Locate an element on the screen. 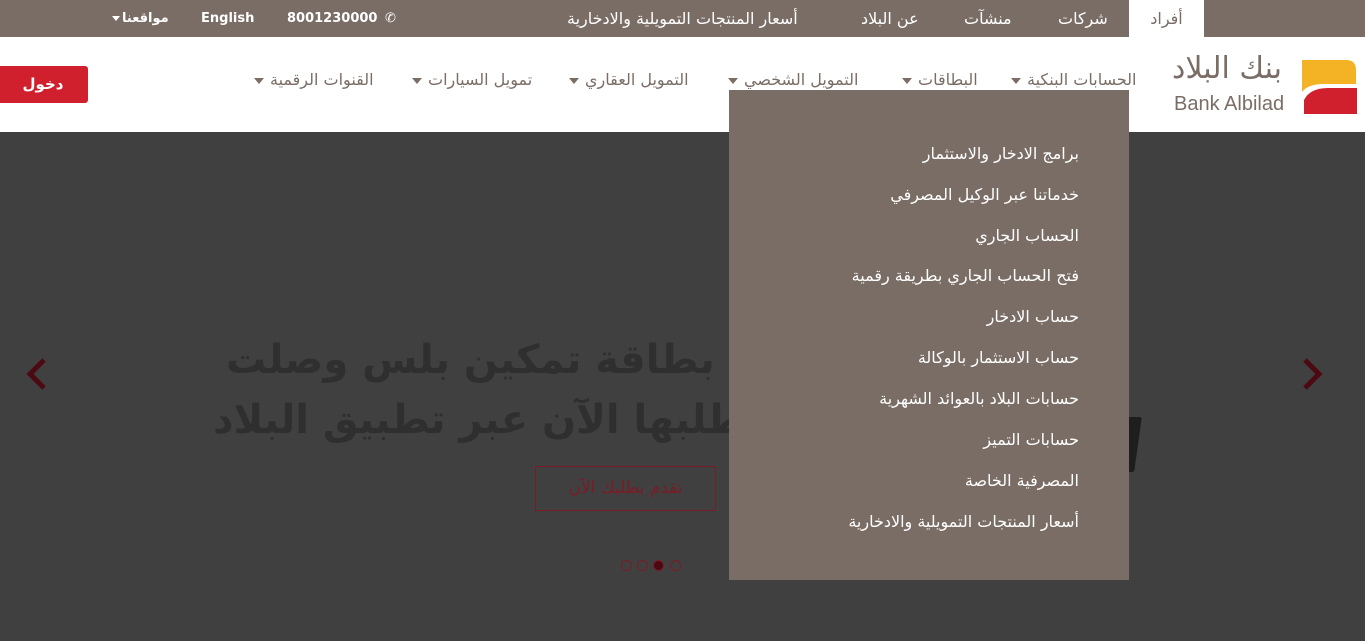 This screenshot has width=1365, height=641. nav-home-finance: التمويل العقاري is located at coordinates (629, 82).